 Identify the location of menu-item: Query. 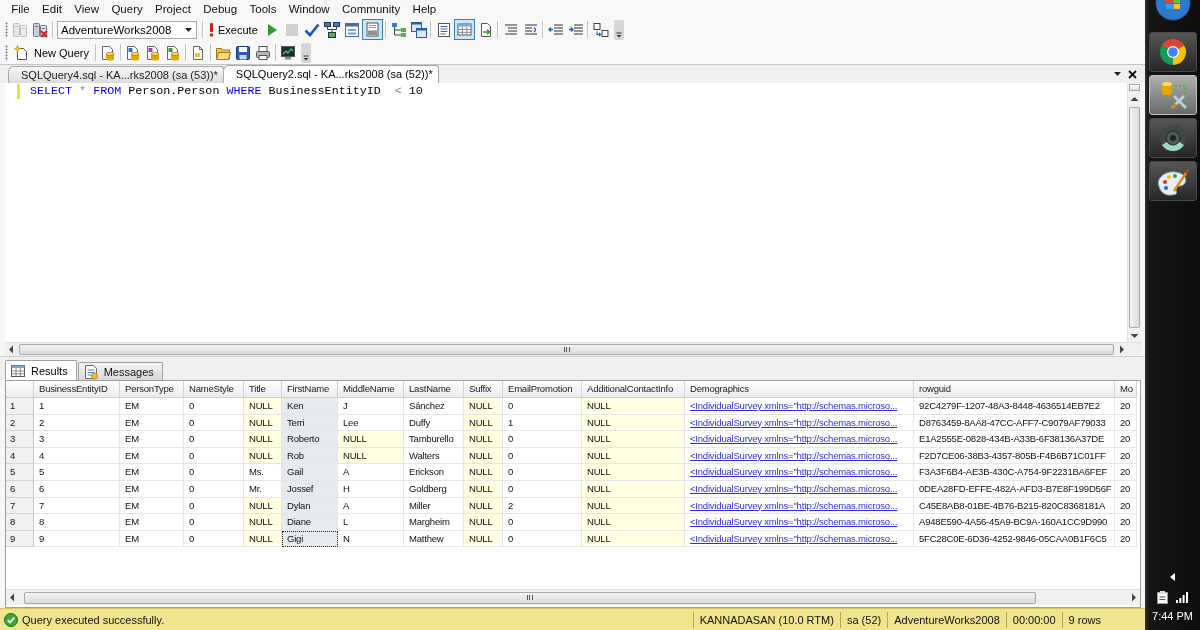
(127, 9).